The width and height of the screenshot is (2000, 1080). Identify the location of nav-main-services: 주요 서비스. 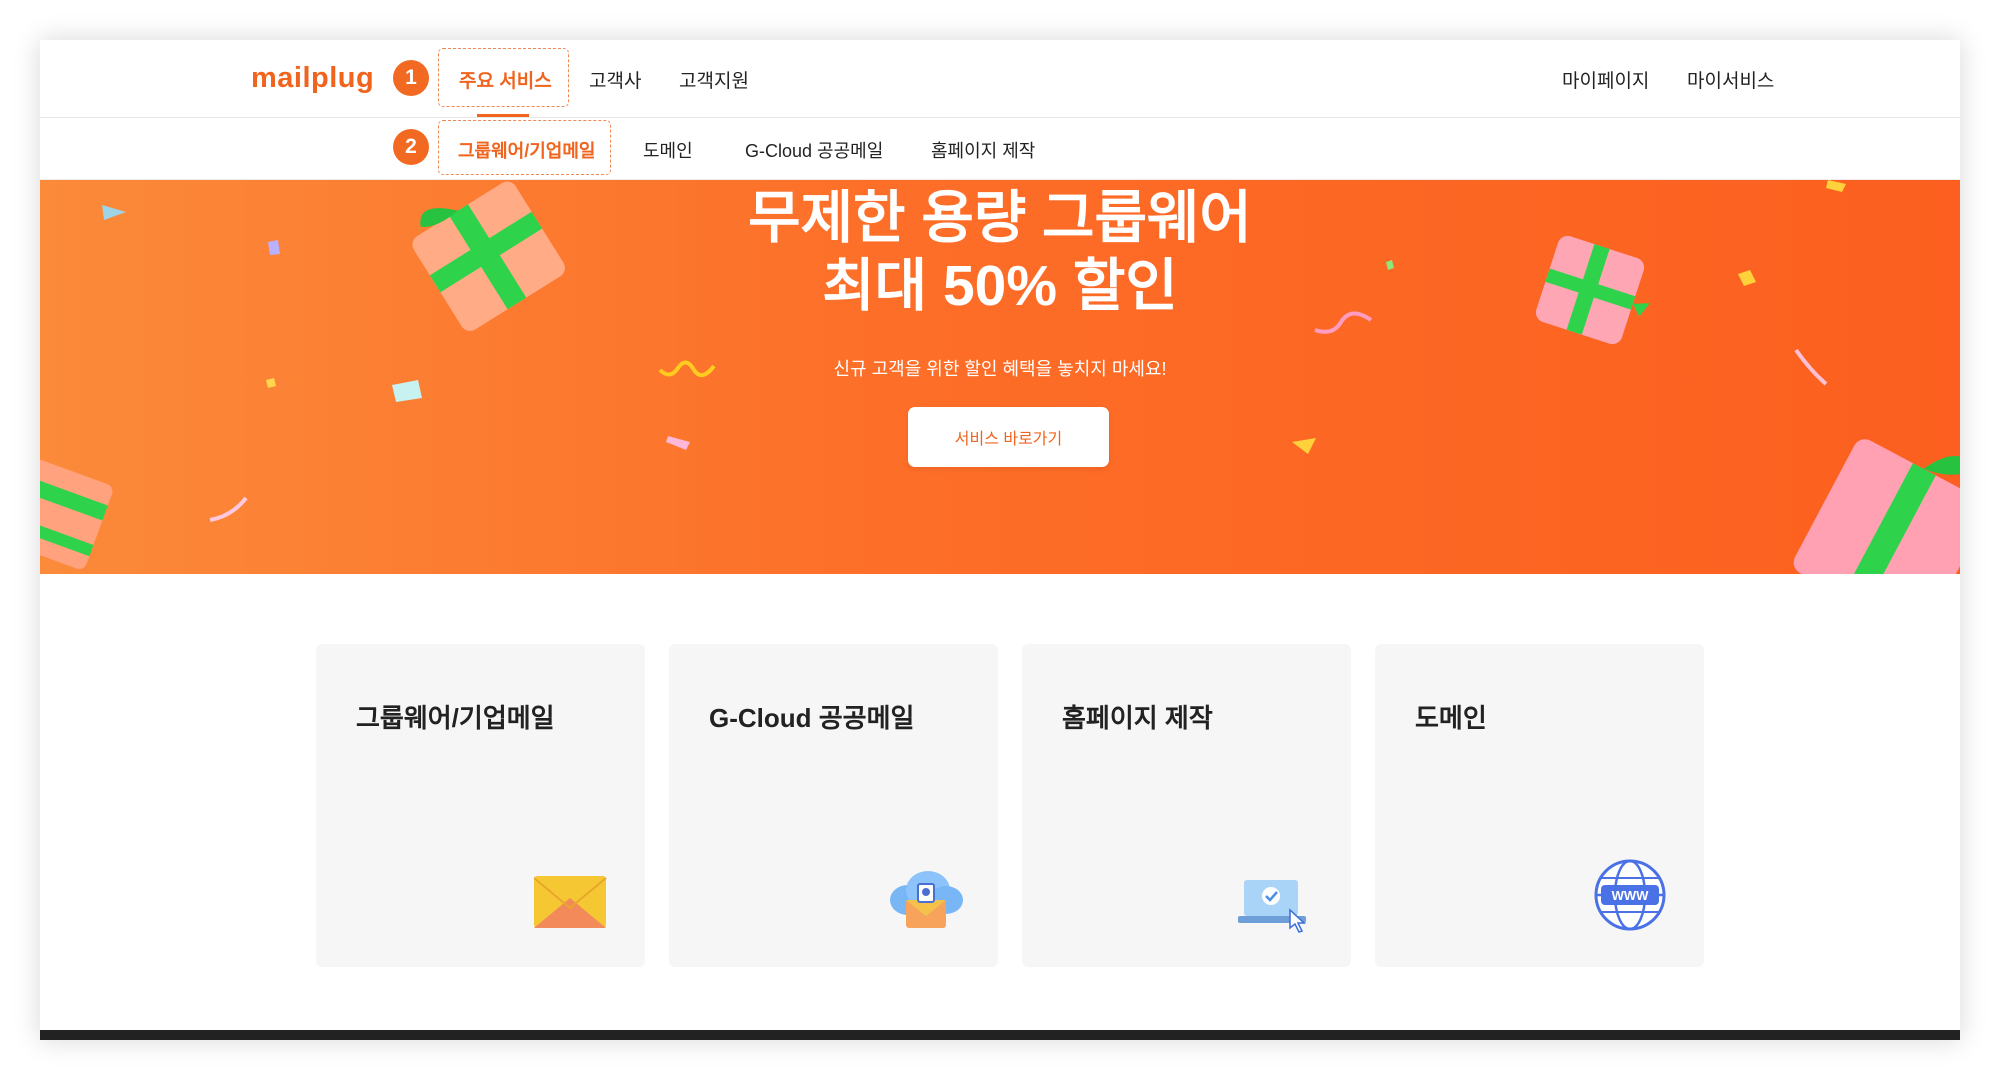
(505, 79).